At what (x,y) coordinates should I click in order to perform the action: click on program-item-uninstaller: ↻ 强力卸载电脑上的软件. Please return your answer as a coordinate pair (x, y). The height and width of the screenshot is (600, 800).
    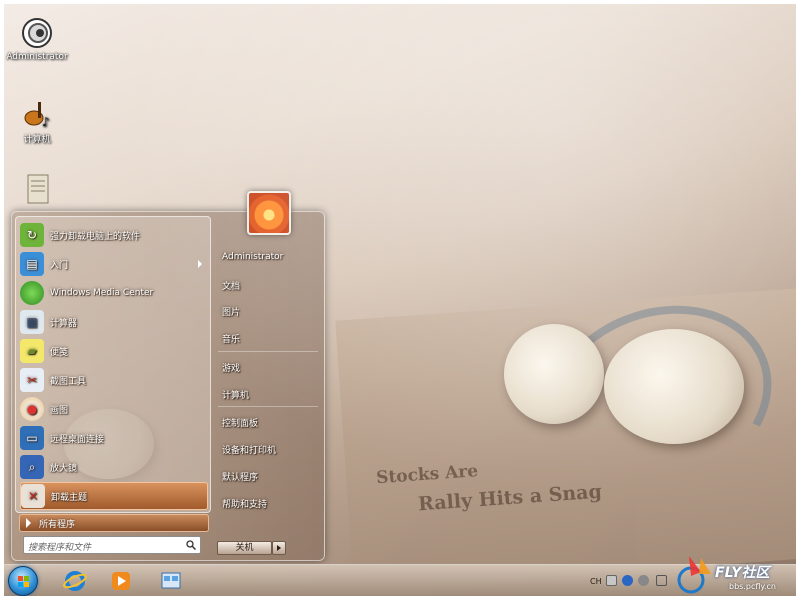
    Looking at the image, I should click on (114, 235).